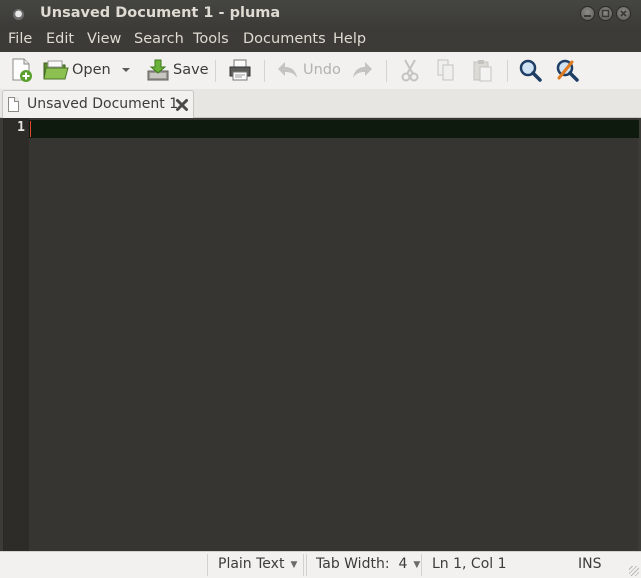 This screenshot has height=578, width=641. What do you see at coordinates (160, 13) in the screenshot?
I see `window-title: Unsaved Document 1 - pluma` at bounding box center [160, 13].